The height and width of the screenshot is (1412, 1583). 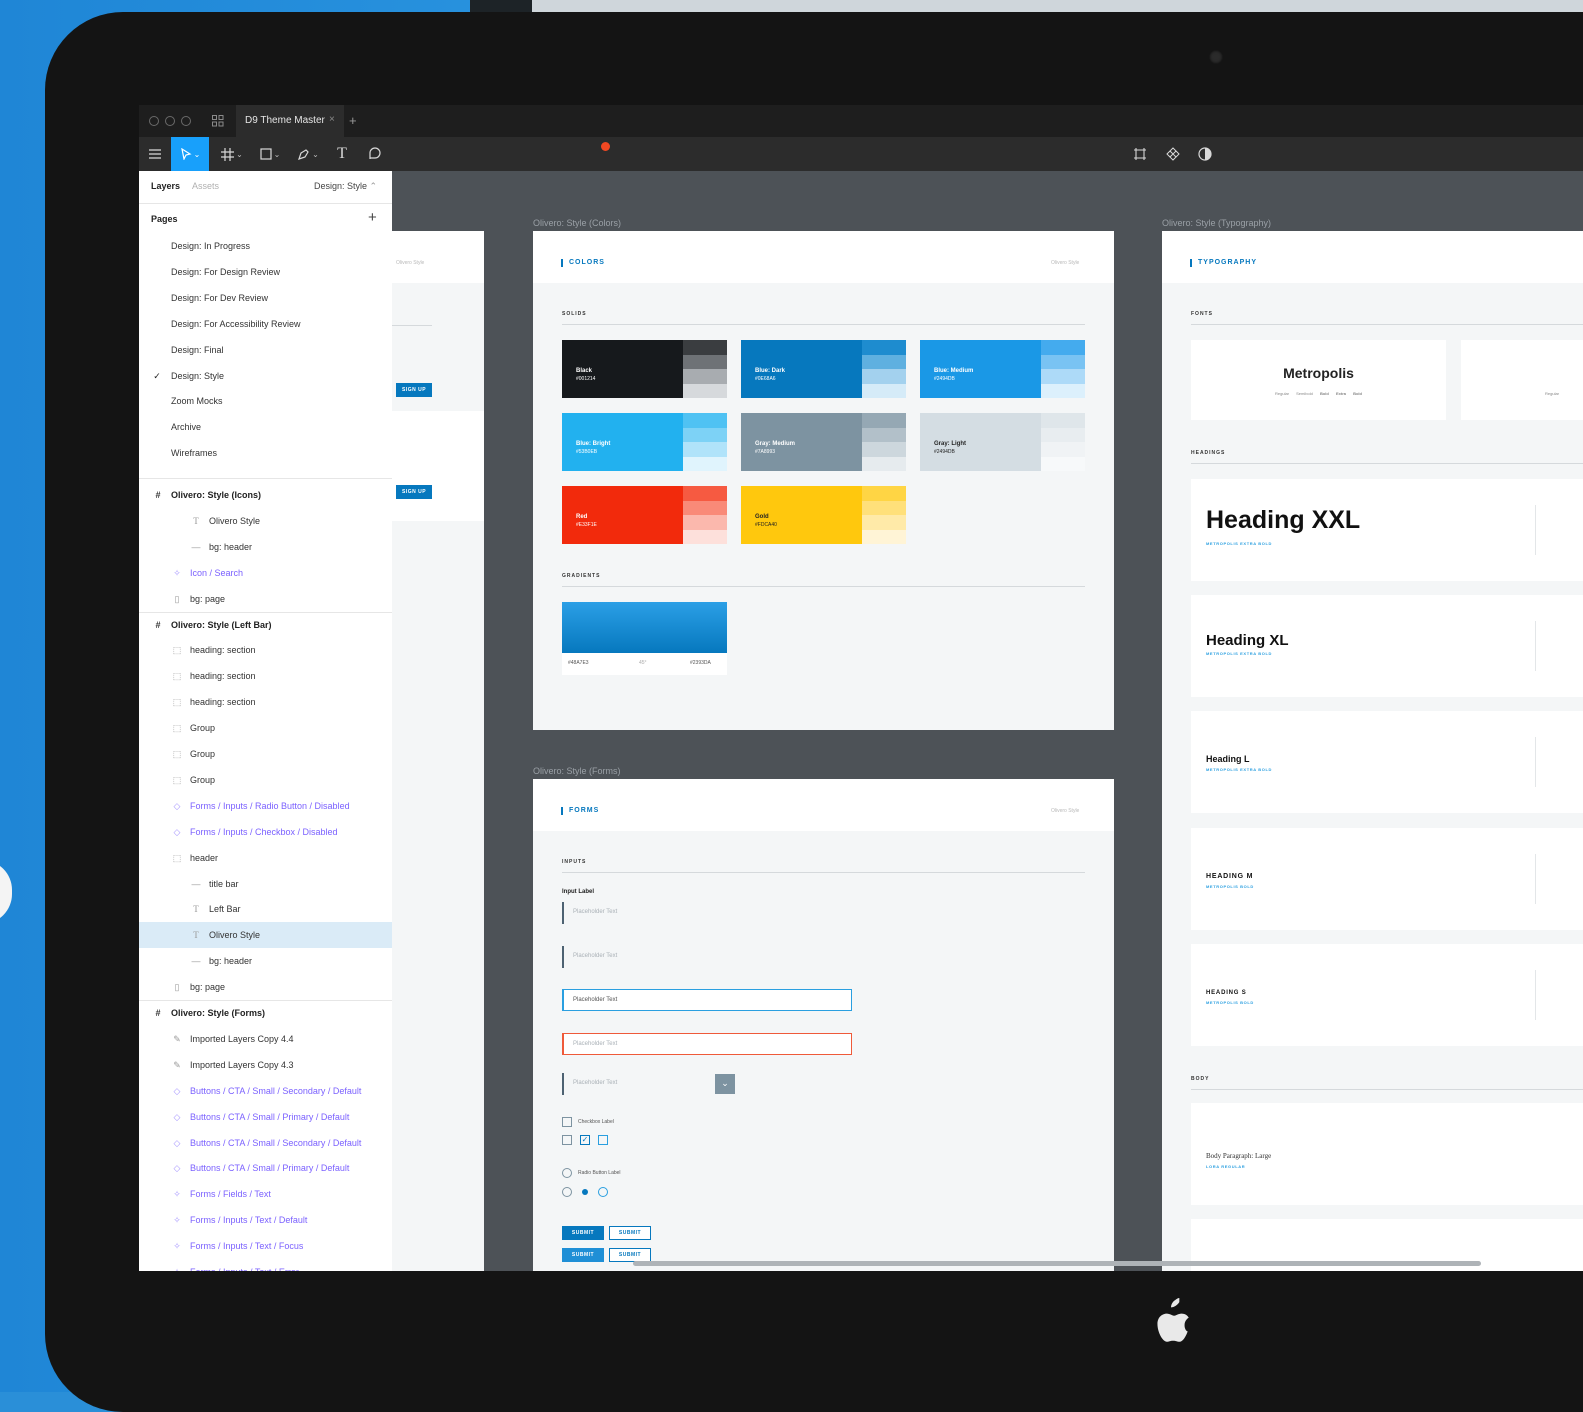 What do you see at coordinates (186, 121) in the screenshot?
I see `window-maximize-control` at bounding box center [186, 121].